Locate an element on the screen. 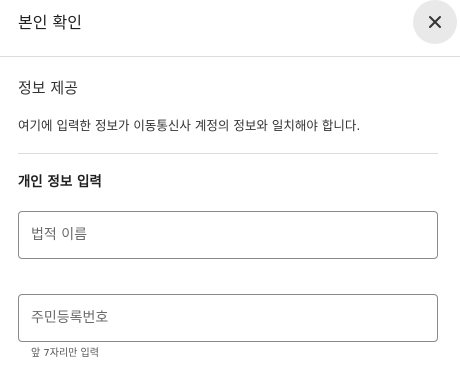 This screenshot has width=460, height=371. personal-info-label: 개인 정보 입력 is located at coordinates (60, 182).